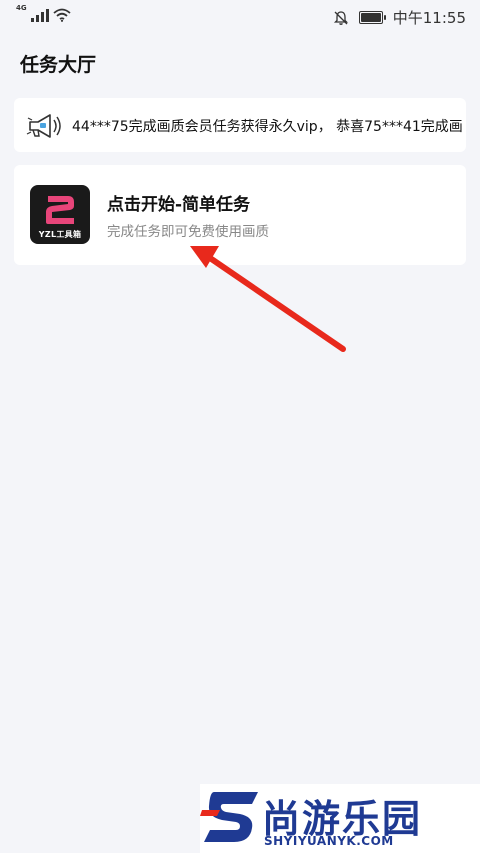 This screenshot has height=853, width=480. What do you see at coordinates (268, 299) in the screenshot?
I see `red-arrow-annotation` at bounding box center [268, 299].